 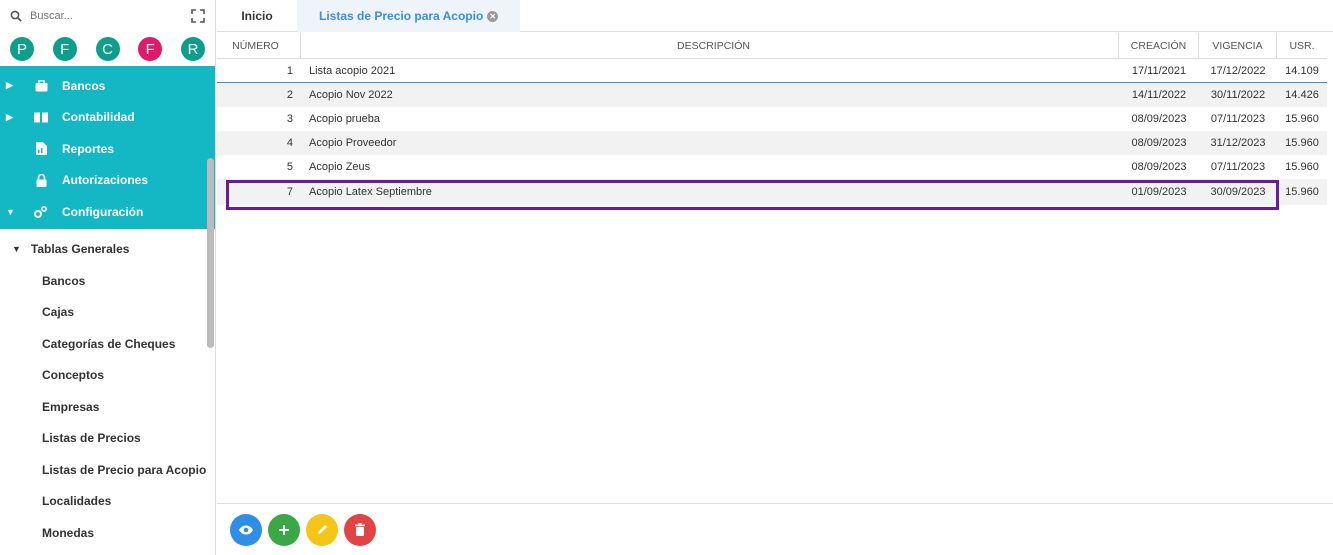 I want to click on trash-icon, so click(x=360, y=529).